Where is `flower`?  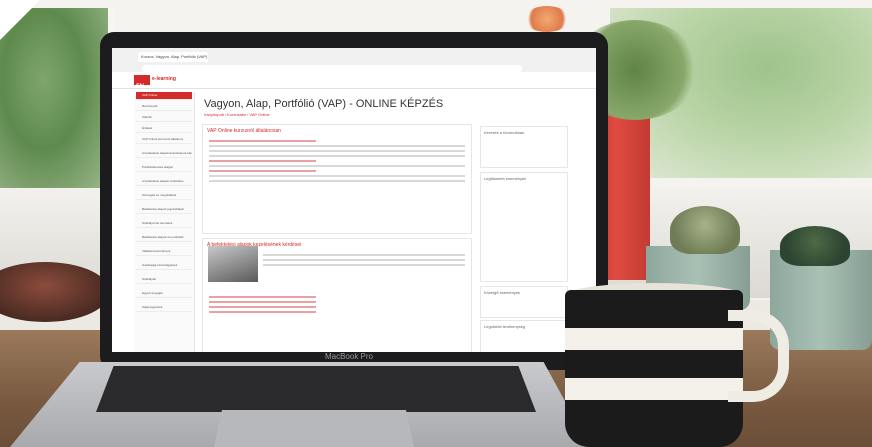 flower is located at coordinates (547, 19).